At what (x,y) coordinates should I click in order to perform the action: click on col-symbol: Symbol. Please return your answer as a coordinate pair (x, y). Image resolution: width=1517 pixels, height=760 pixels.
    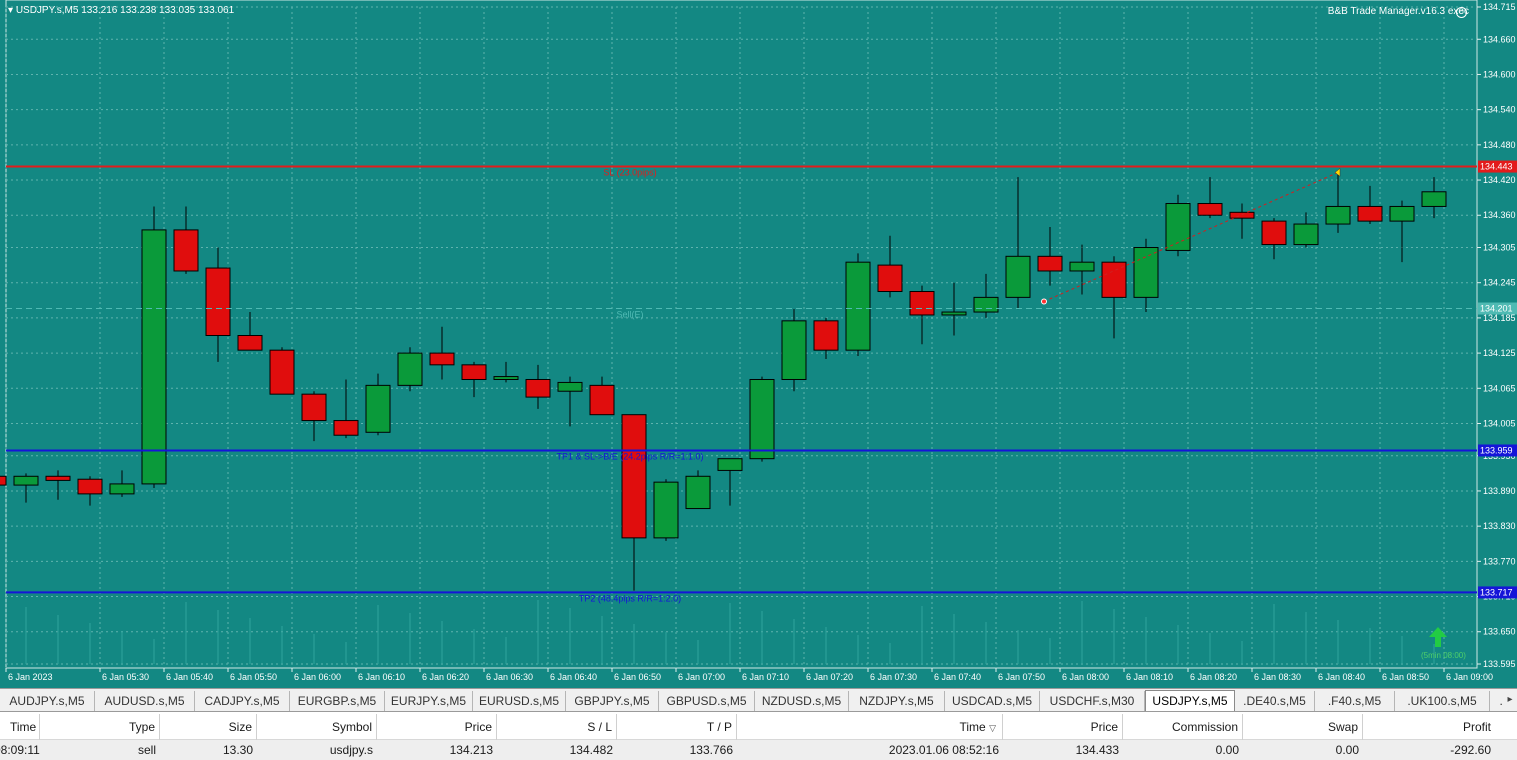
    Looking at the image, I should click on (317, 727).